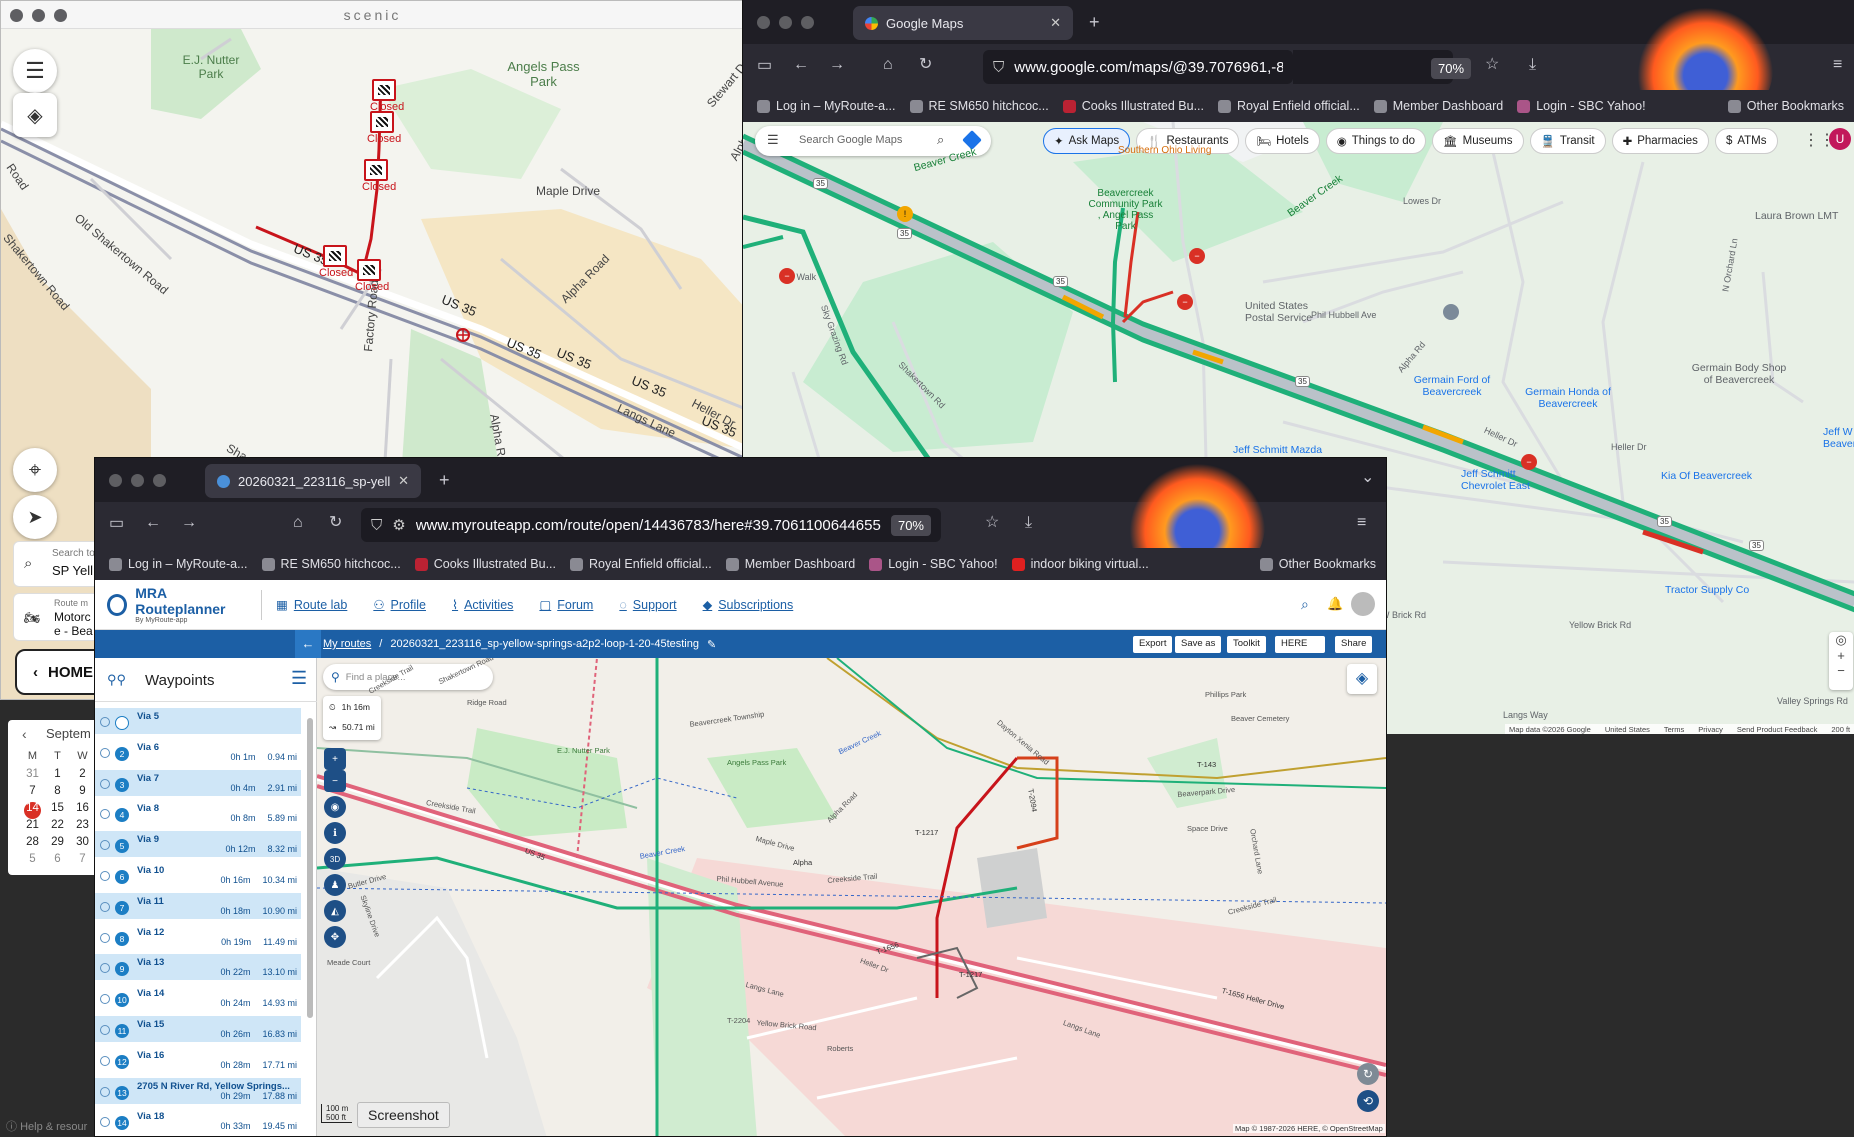 The image size is (1854, 1137). Describe the element at coordinates (198, 1121) in the screenshot. I see `waypoint-row: 14 Via 18 0h 33m 19.45 mi` at that location.